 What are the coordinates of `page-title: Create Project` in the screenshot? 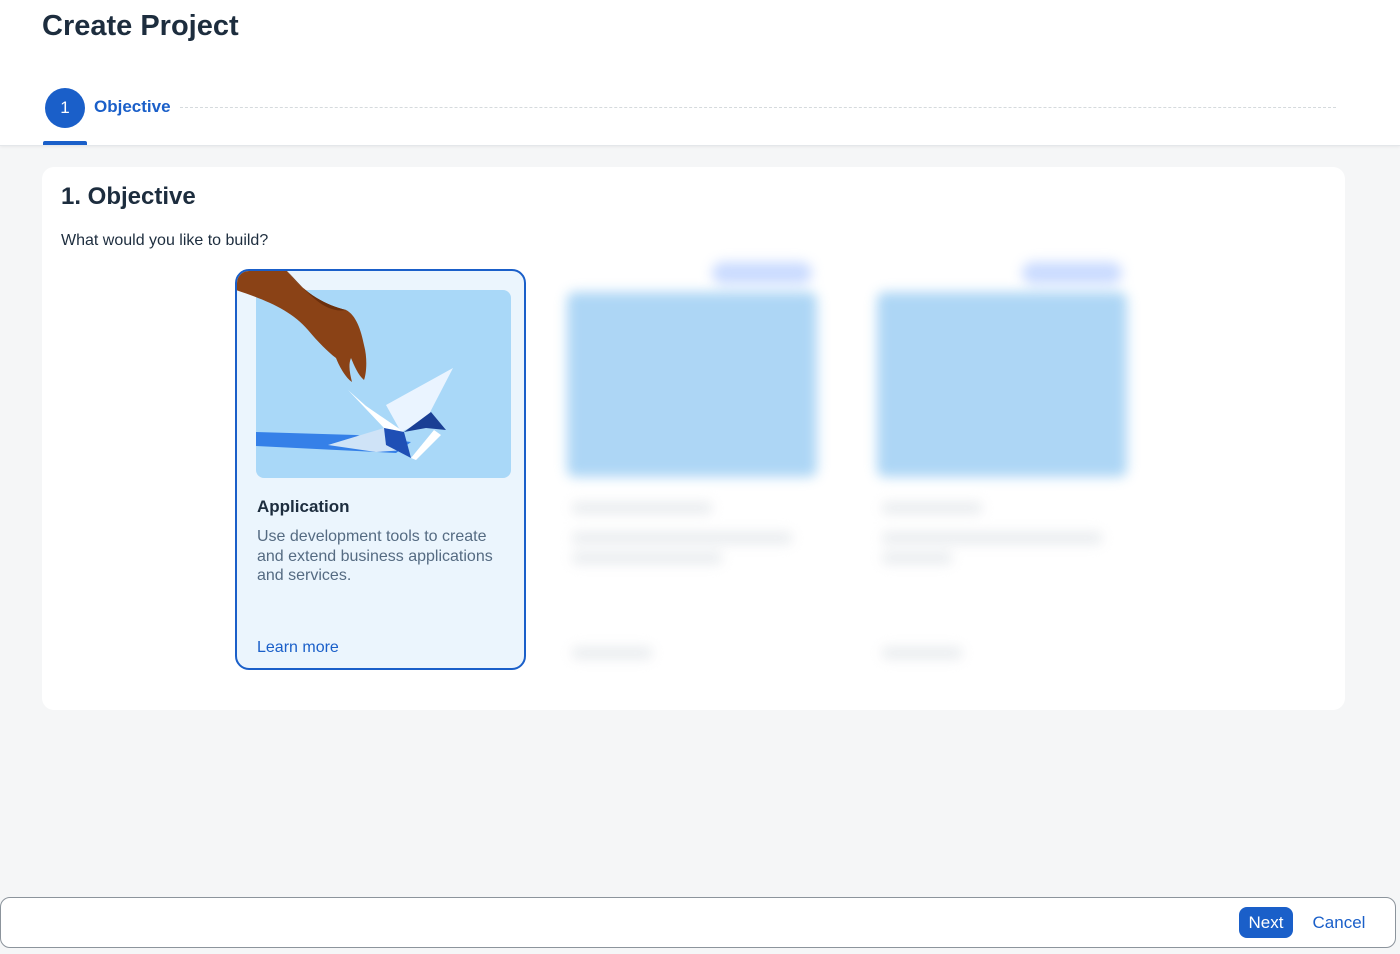 It's located at (140, 26).